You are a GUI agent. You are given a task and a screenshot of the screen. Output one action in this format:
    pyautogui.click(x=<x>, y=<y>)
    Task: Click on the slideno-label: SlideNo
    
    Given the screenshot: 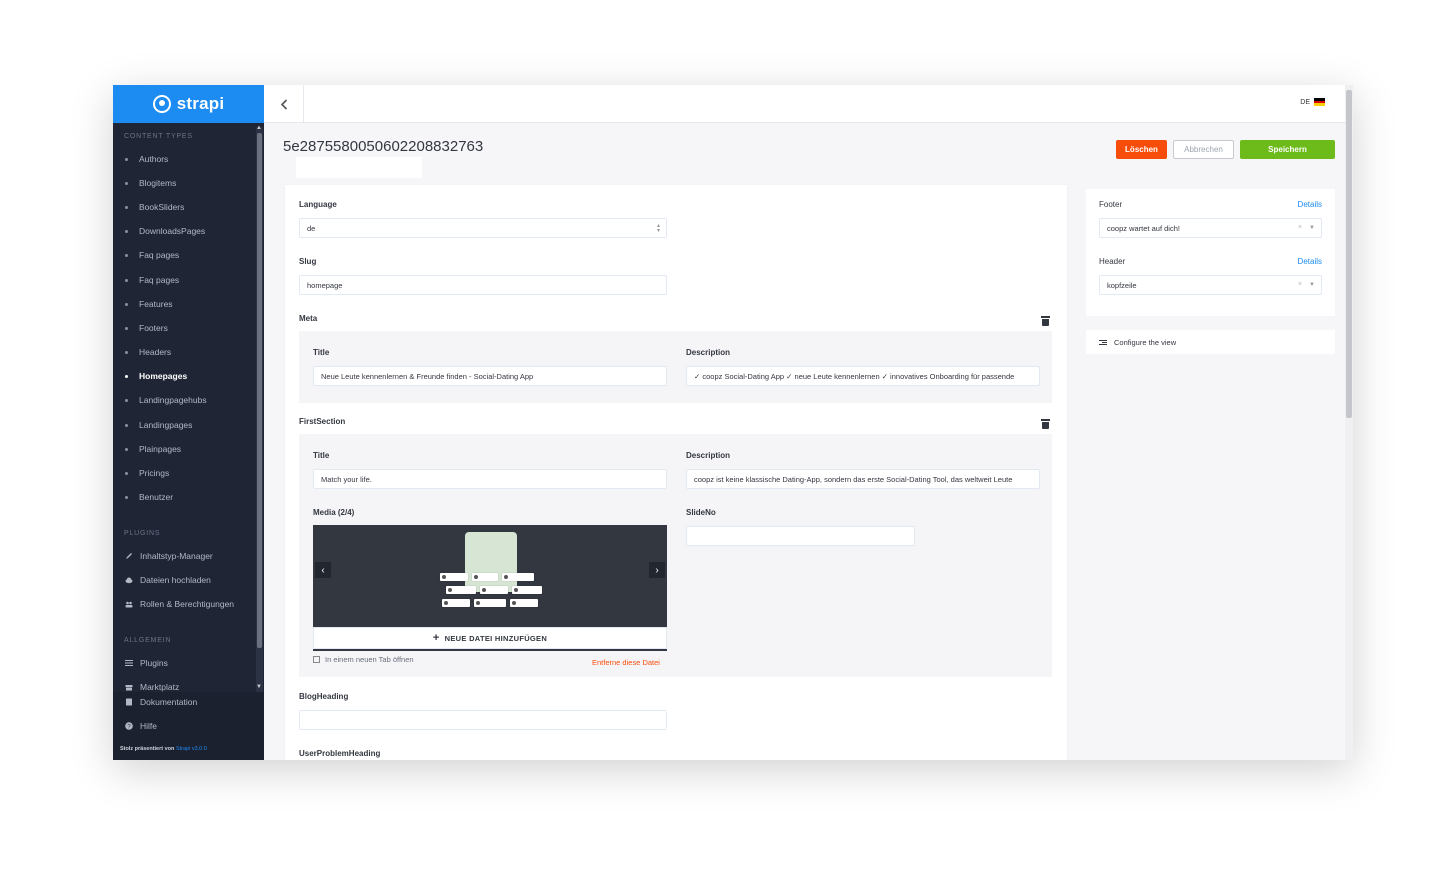 What is the action you would take?
    pyautogui.click(x=701, y=512)
    